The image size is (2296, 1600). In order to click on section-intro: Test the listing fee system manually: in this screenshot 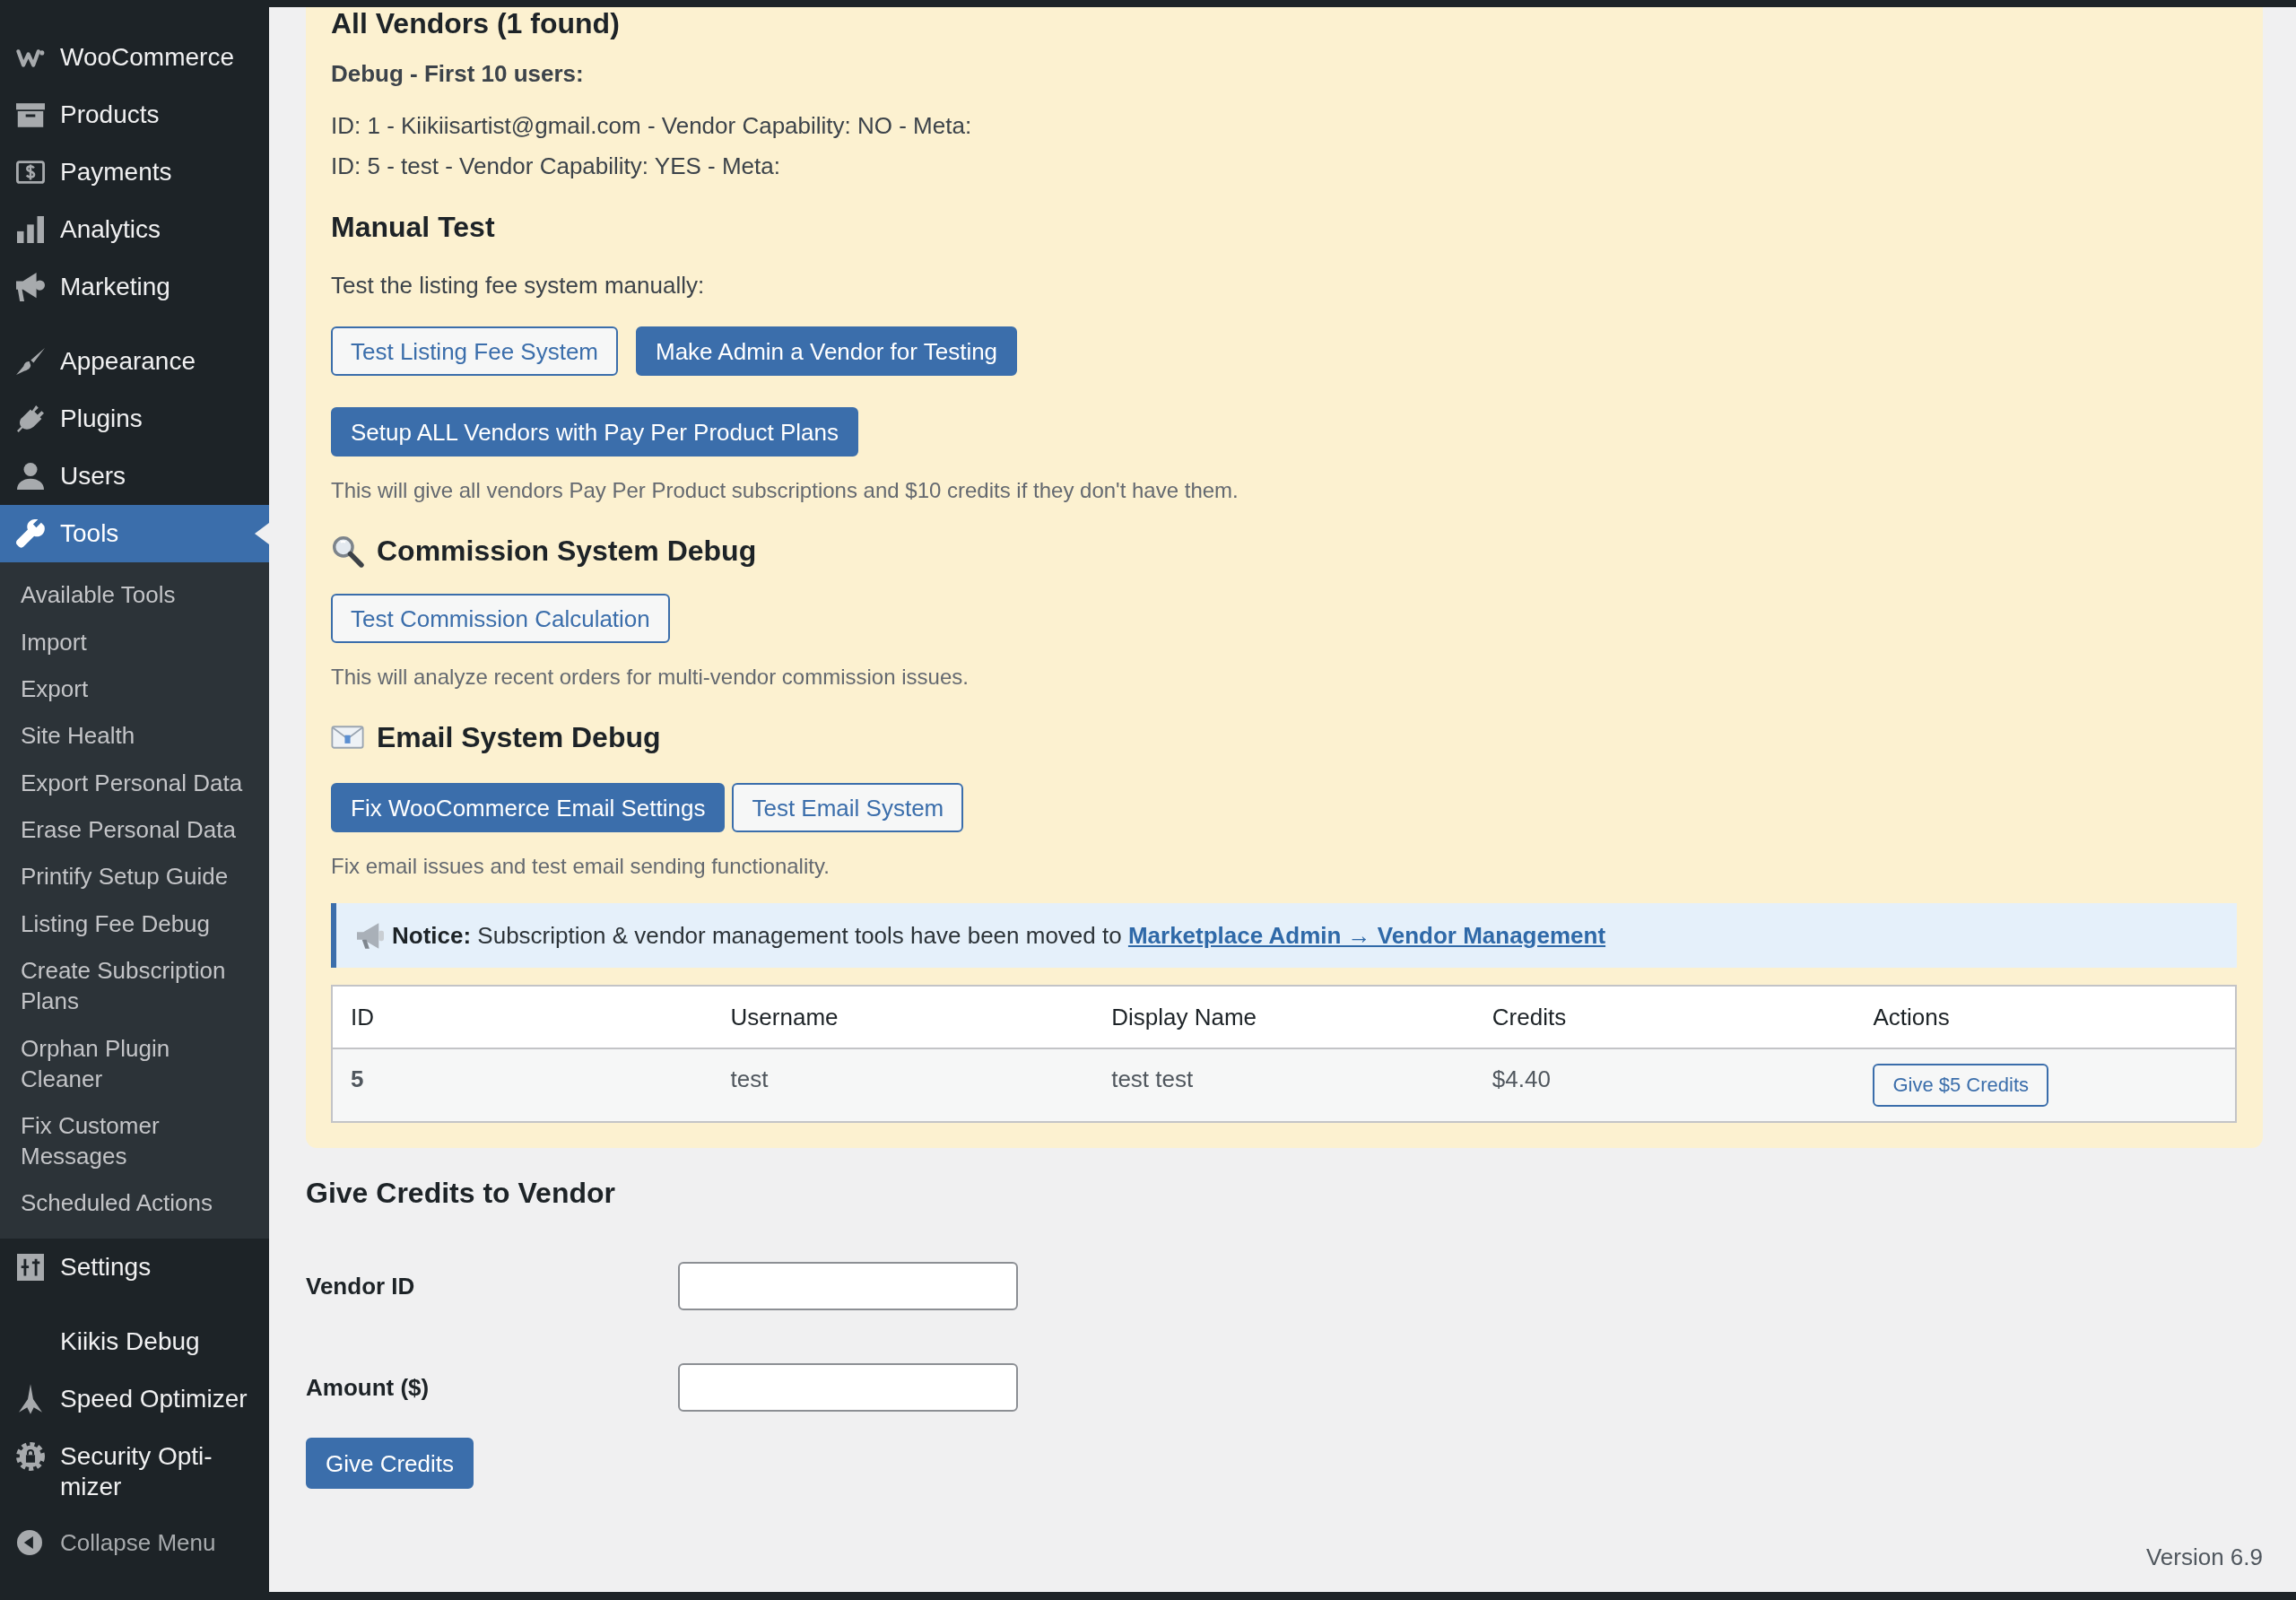, I will do `click(518, 285)`.